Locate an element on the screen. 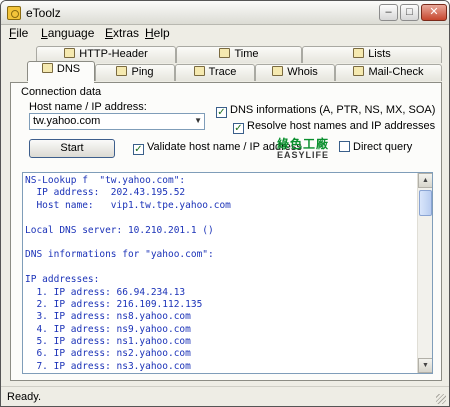 The width and height of the screenshot is (450, 407). tab-label: Whois is located at coordinates (302, 72).